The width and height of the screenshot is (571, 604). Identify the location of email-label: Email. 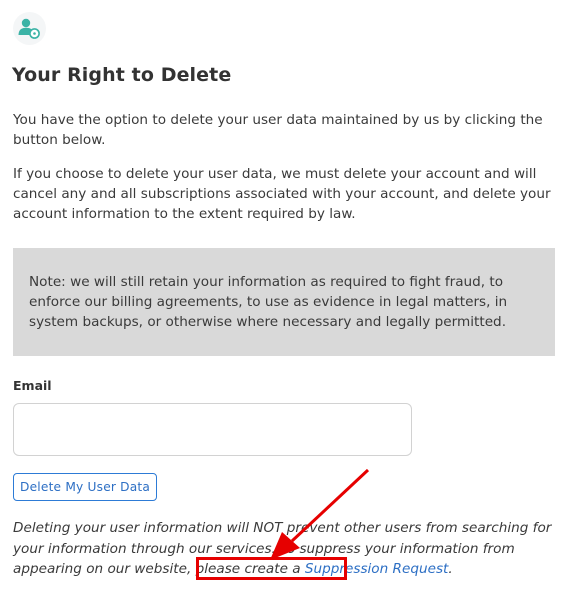
(32, 385).